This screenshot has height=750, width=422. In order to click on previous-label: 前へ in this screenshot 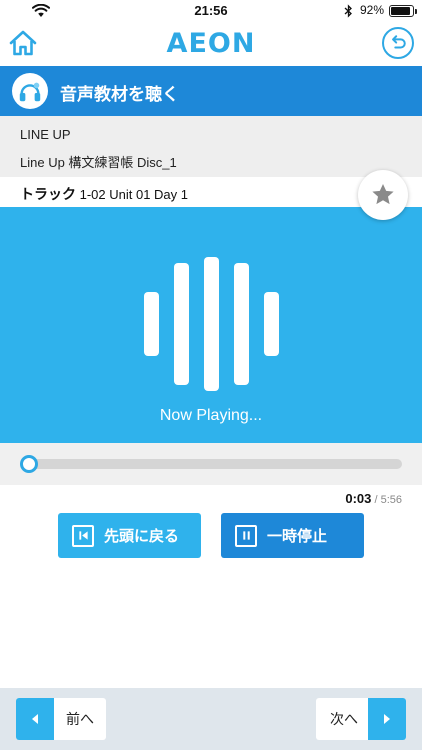, I will do `click(80, 719)`.